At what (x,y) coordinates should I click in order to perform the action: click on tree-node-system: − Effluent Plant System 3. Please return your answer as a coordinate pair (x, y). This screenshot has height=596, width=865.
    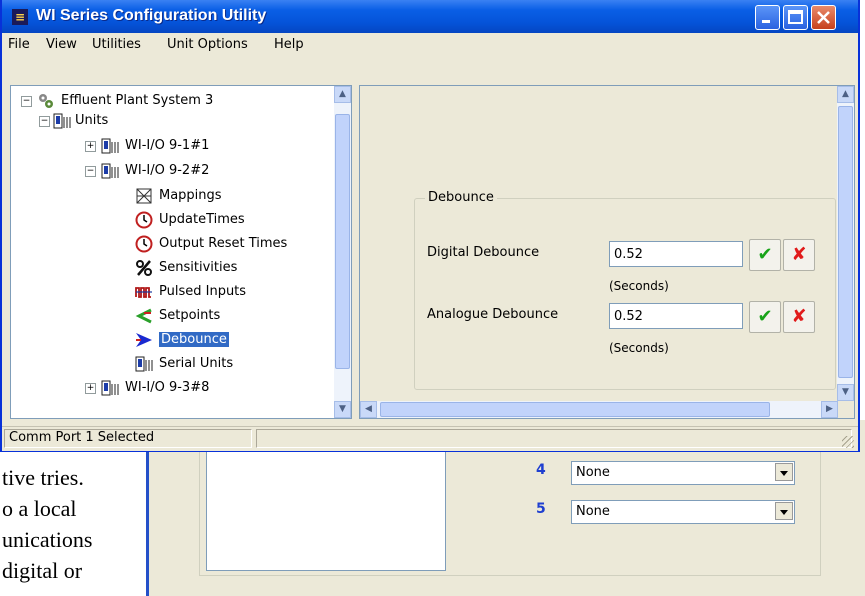
    Looking at the image, I should click on (171, 101).